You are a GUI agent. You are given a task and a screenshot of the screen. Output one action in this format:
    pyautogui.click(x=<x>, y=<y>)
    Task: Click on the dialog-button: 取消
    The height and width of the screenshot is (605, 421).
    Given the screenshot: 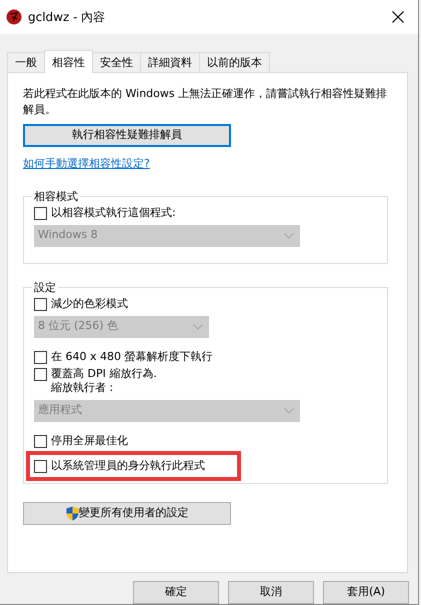 What is the action you would take?
    pyautogui.click(x=271, y=592)
    